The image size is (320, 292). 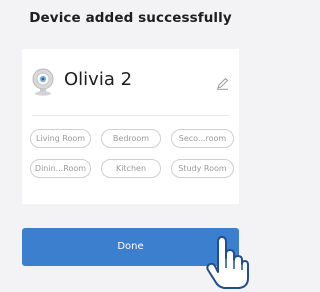 I want to click on success-title: Device added successfully, so click(x=130, y=18).